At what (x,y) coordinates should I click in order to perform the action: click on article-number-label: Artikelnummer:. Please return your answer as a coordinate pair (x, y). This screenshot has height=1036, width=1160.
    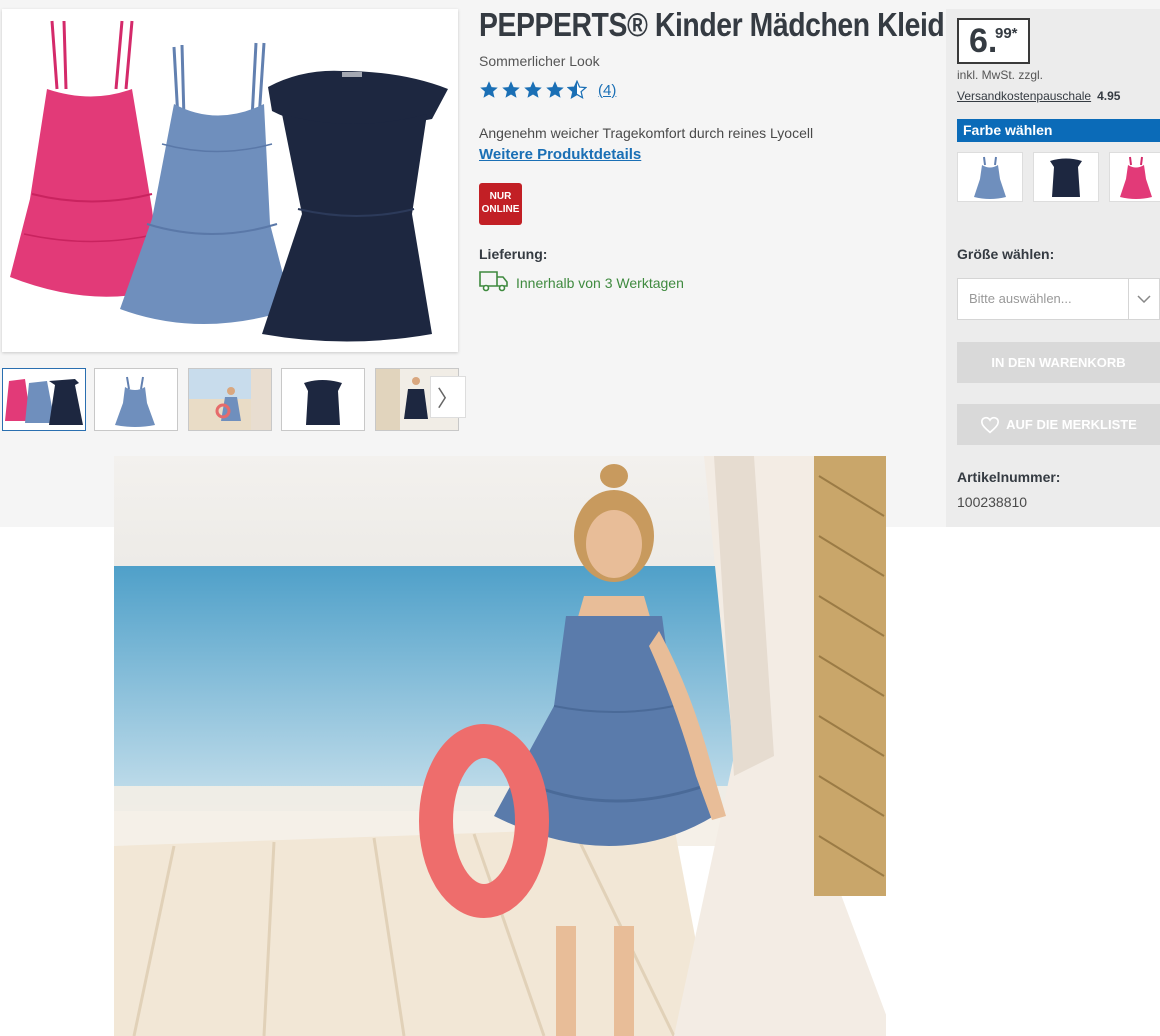
    Looking at the image, I should click on (1009, 477).